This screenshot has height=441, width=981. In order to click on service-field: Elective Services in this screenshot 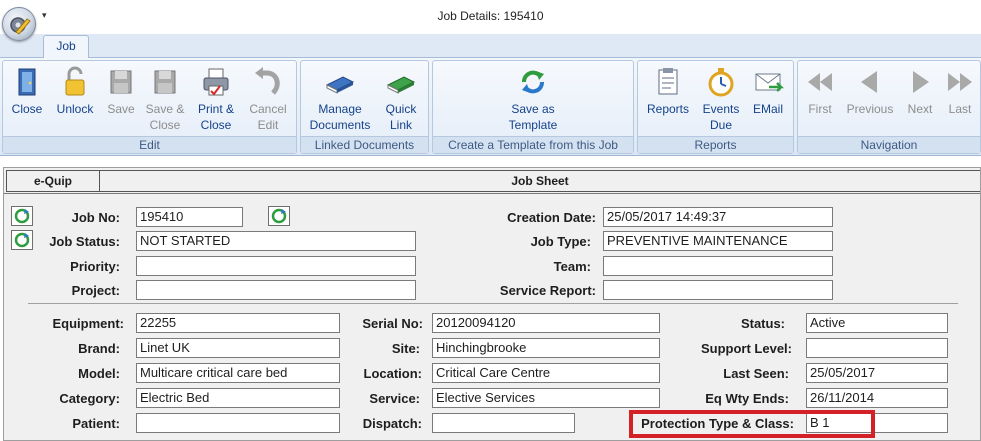, I will do `click(546, 398)`.